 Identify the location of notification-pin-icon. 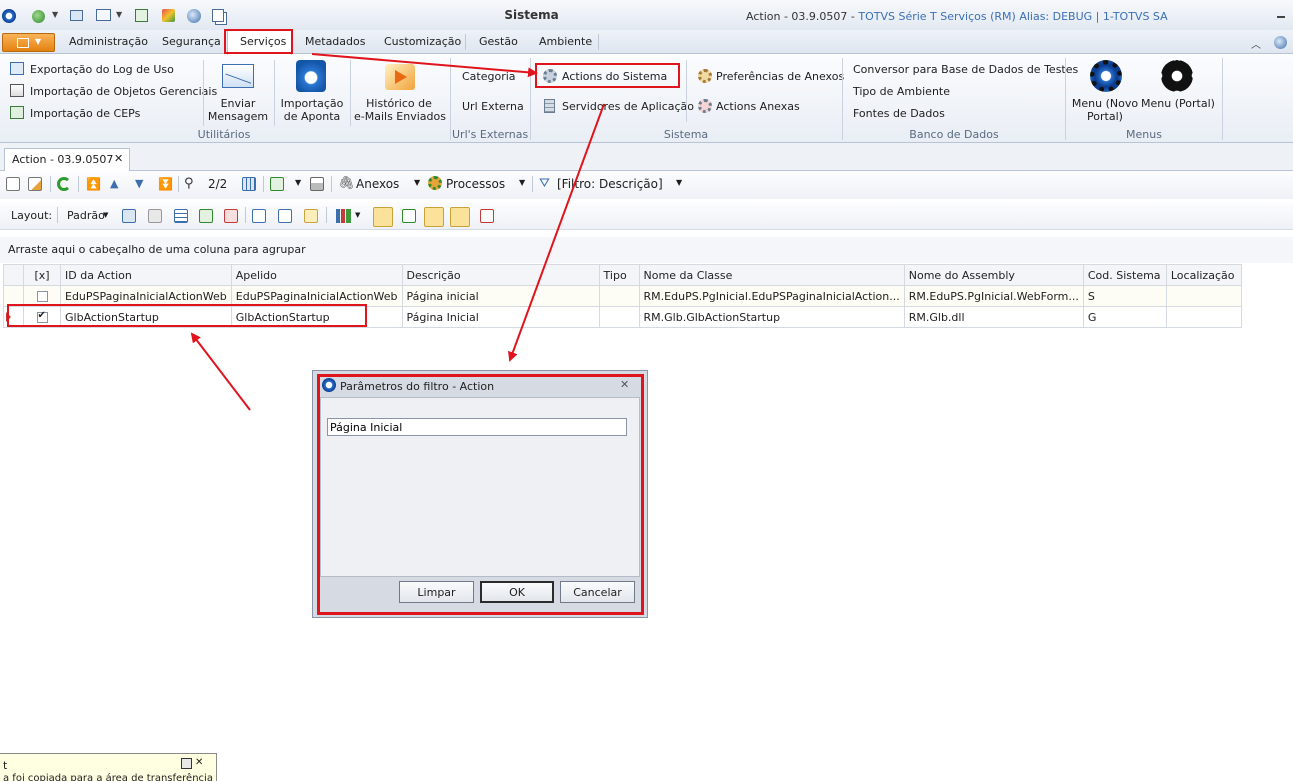
(186, 763).